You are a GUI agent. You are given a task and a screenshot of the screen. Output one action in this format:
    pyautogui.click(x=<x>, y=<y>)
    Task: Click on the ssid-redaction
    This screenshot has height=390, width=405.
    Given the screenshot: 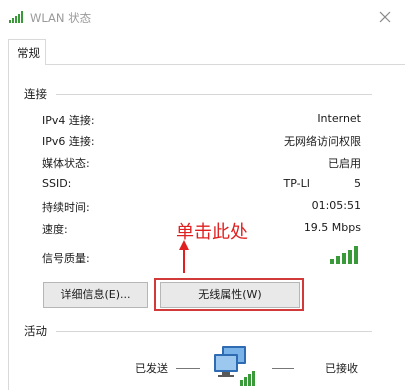 What is the action you would take?
    pyautogui.click(x=332, y=184)
    